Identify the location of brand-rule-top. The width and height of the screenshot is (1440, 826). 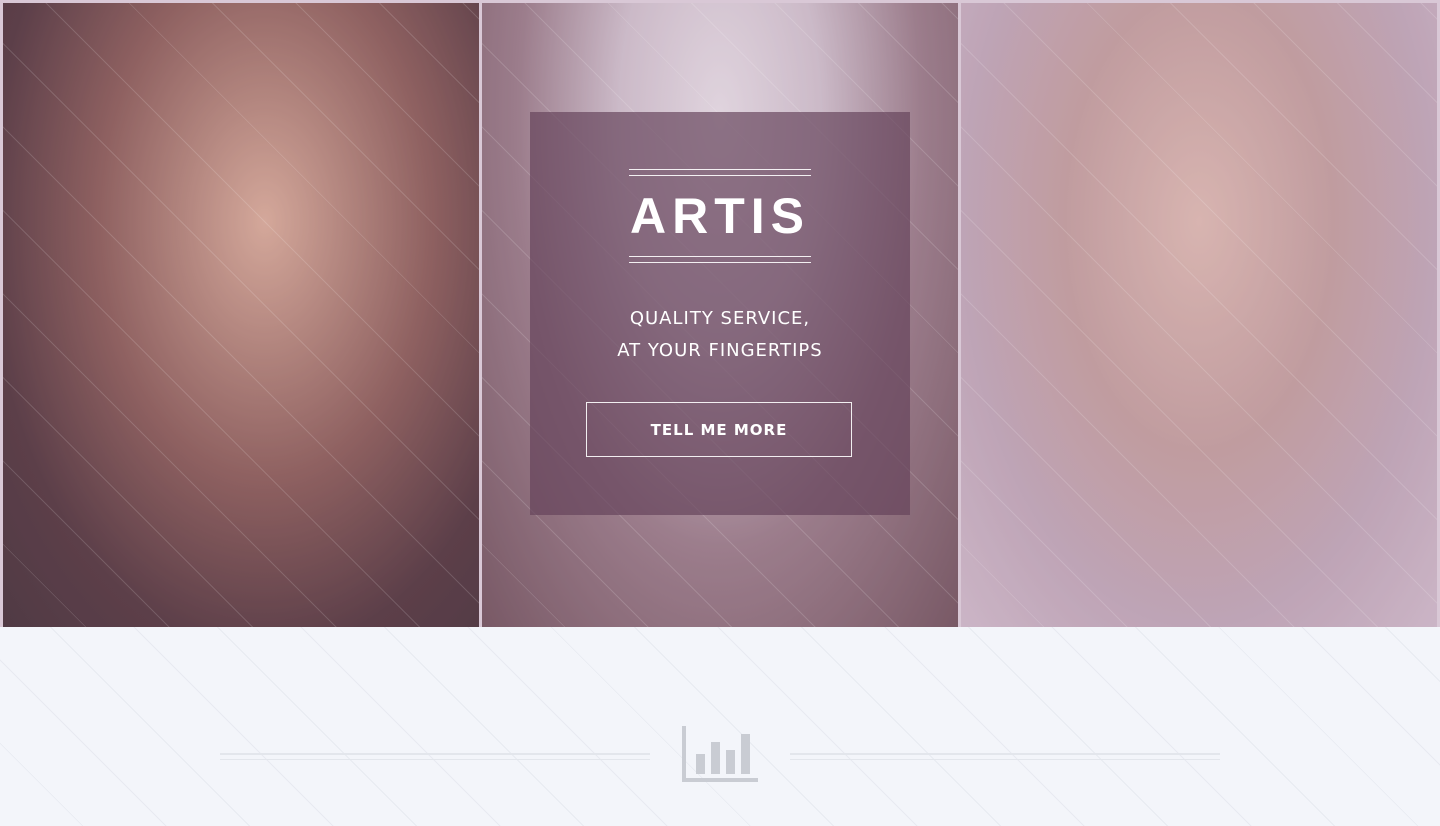
(720, 172).